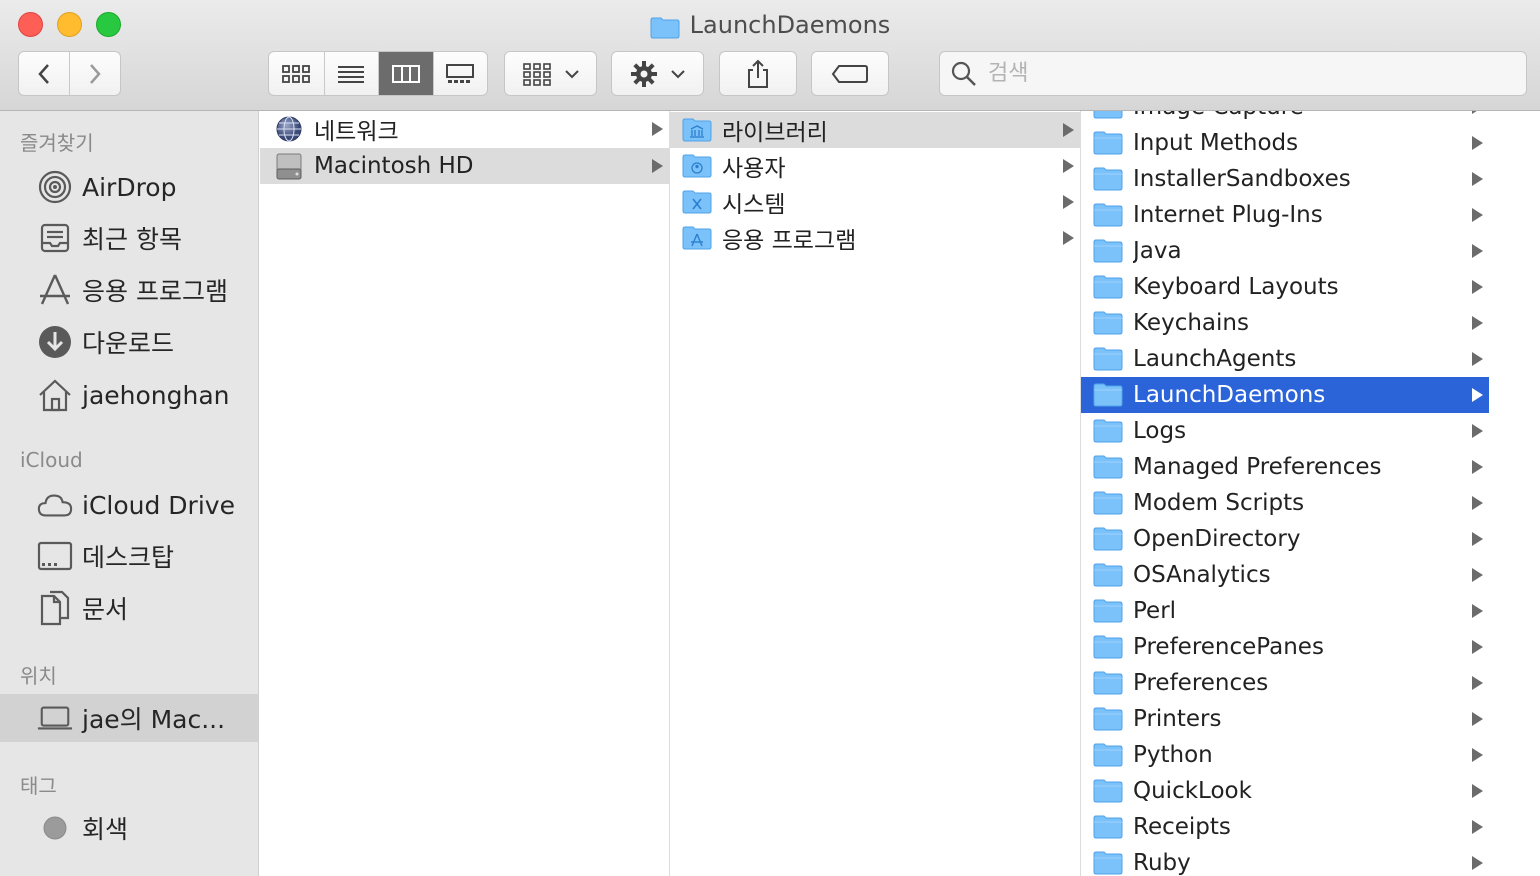  What do you see at coordinates (105, 609) in the screenshot?
I see `sidebar-item-label: 문서` at bounding box center [105, 609].